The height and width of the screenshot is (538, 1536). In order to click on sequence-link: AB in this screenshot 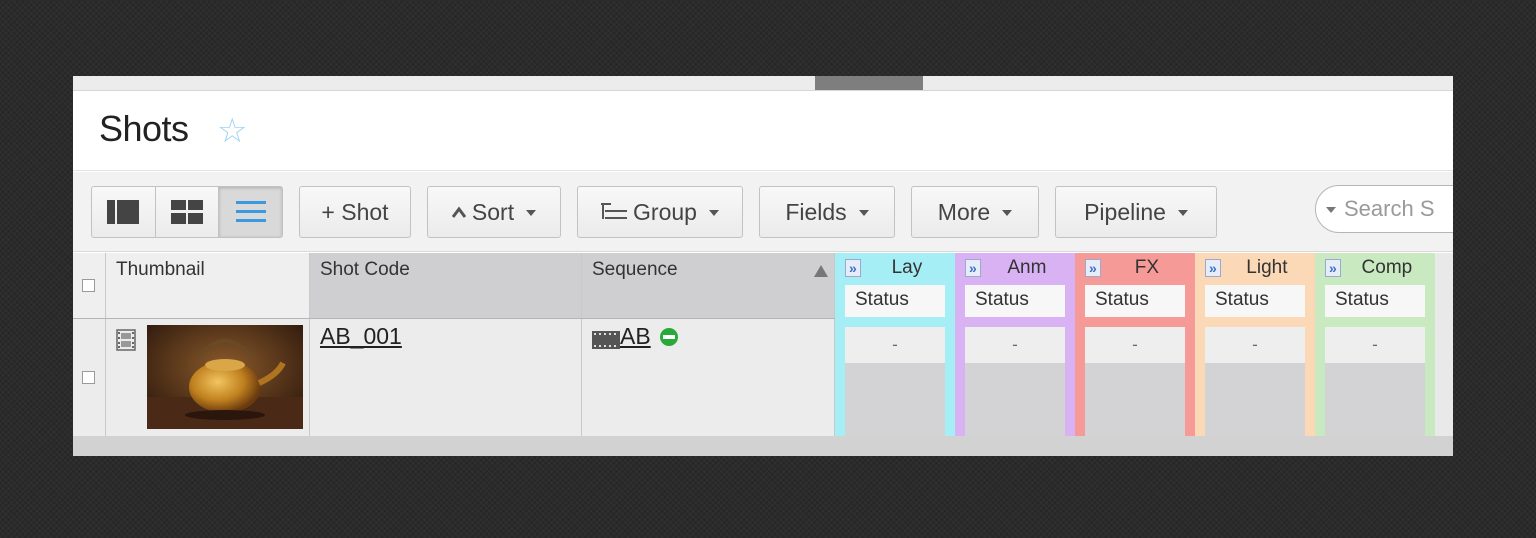, I will do `click(635, 336)`.